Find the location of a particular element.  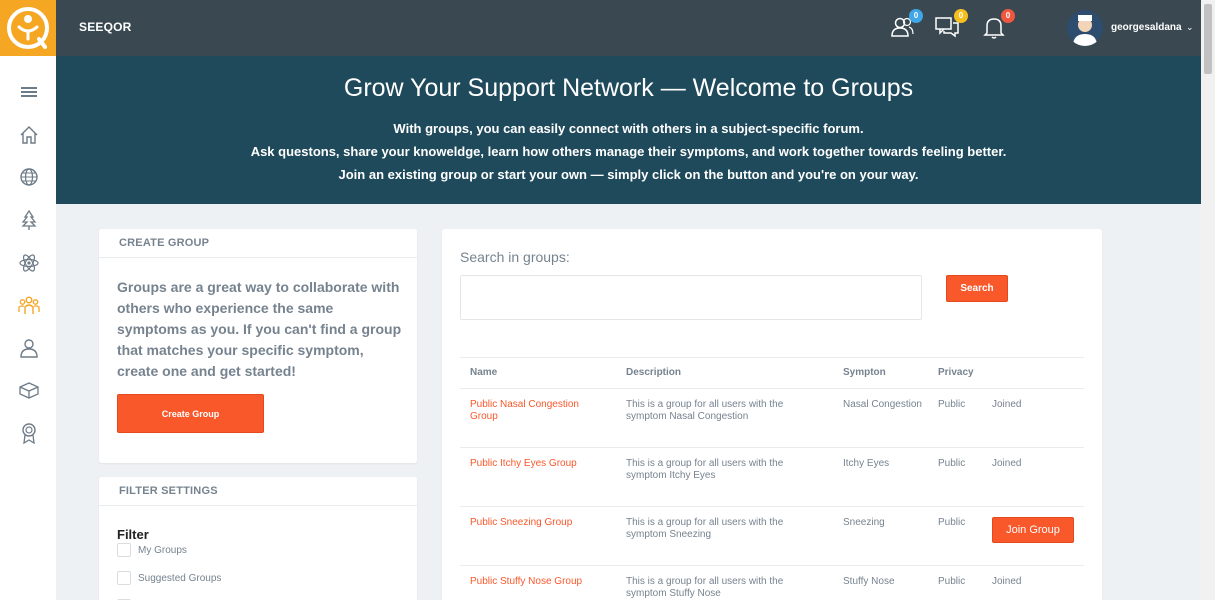

filter-settings-header: FILTER SETTINGS is located at coordinates (258, 491).